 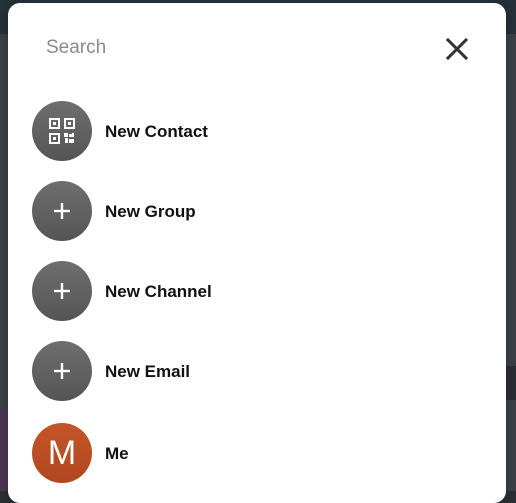 I want to click on list-item-me: M Me, so click(x=257, y=453).